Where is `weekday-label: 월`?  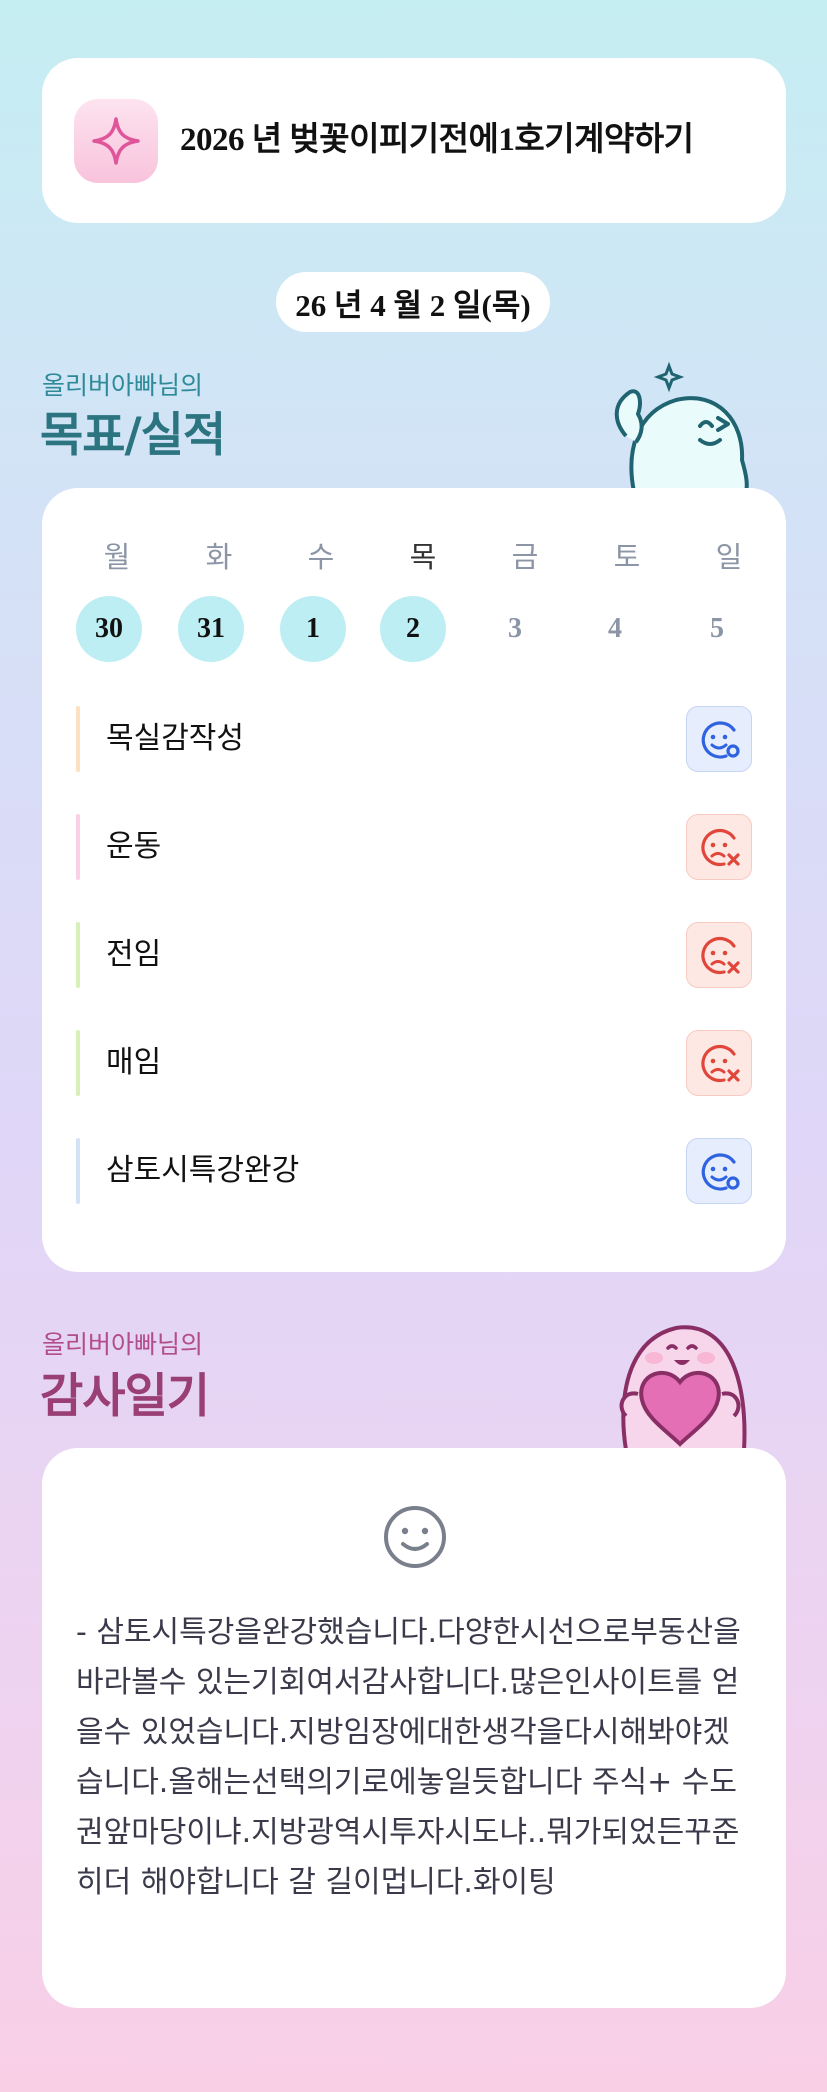 weekday-label: 월 is located at coordinates (117, 557).